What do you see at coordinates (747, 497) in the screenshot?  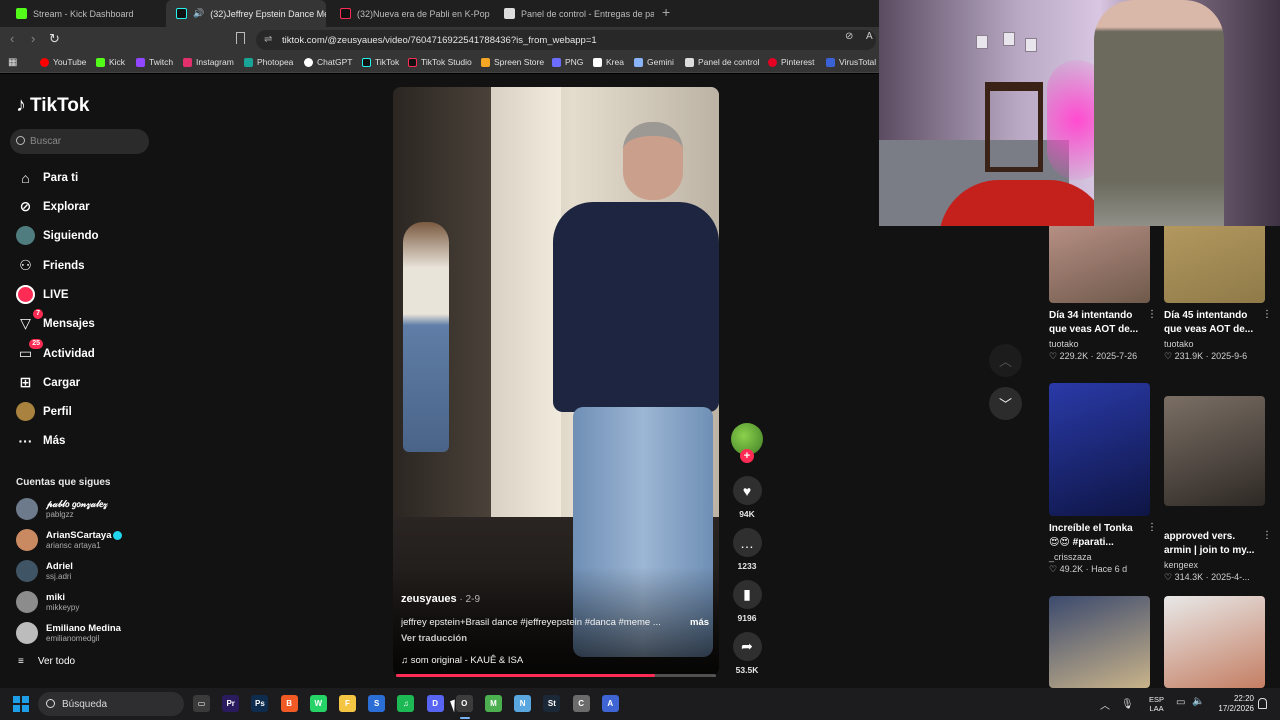 I see `like-button: ♥ 94K` at bounding box center [747, 497].